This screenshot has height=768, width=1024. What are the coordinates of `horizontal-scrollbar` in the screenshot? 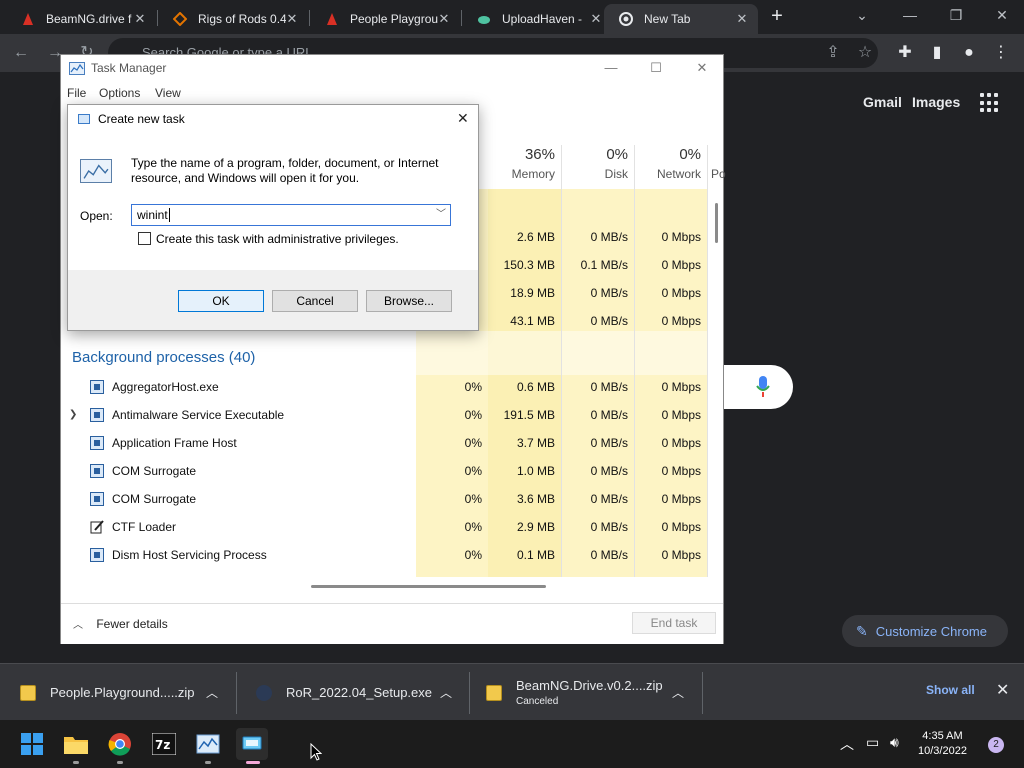 It's located at (428, 586).